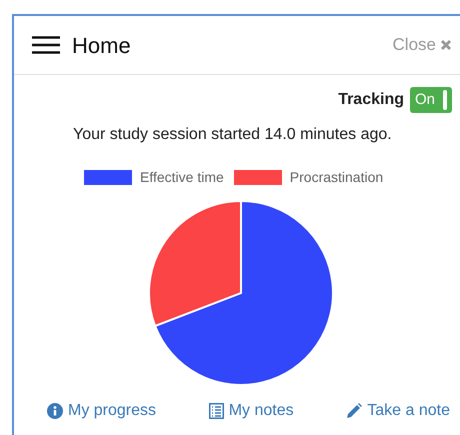  Describe the element at coordinates (398, 411) in the screenshot. I see `nav-link: Take a note` at that location.